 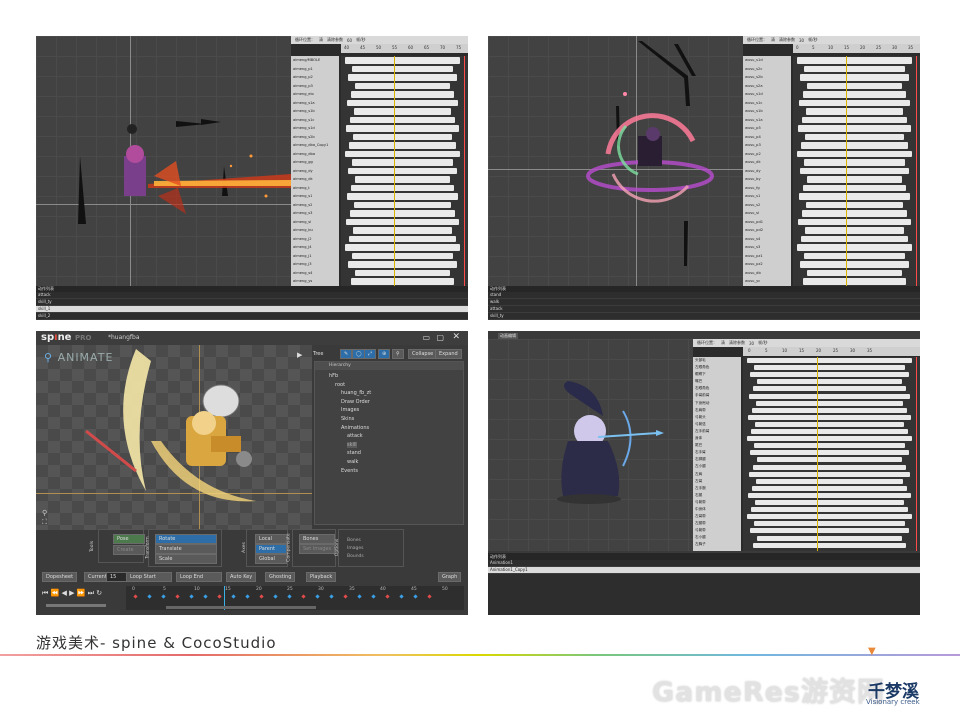 What do you see at coordinates (315, 128) in the screenshot?
I see `track-name: aimeng_s1d` at bounding box center [315, 128].